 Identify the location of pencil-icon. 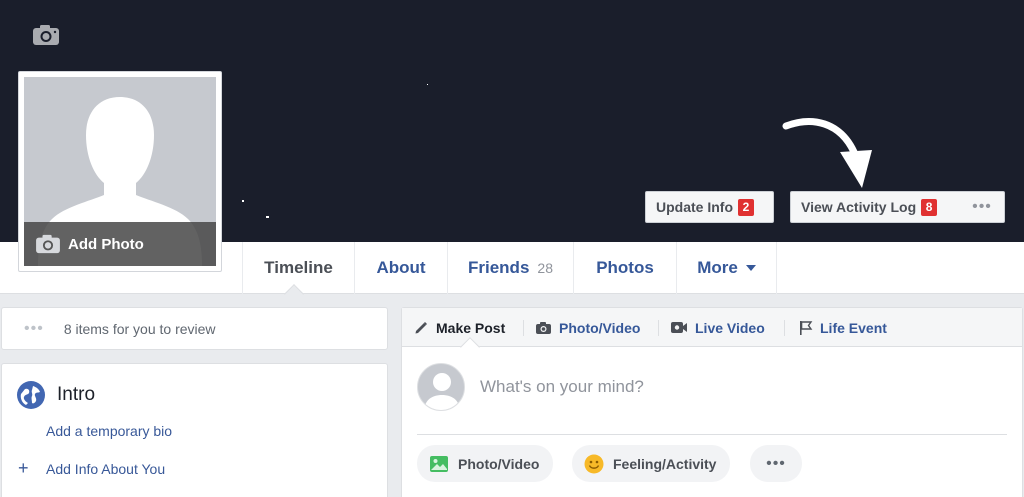
(421, 328).